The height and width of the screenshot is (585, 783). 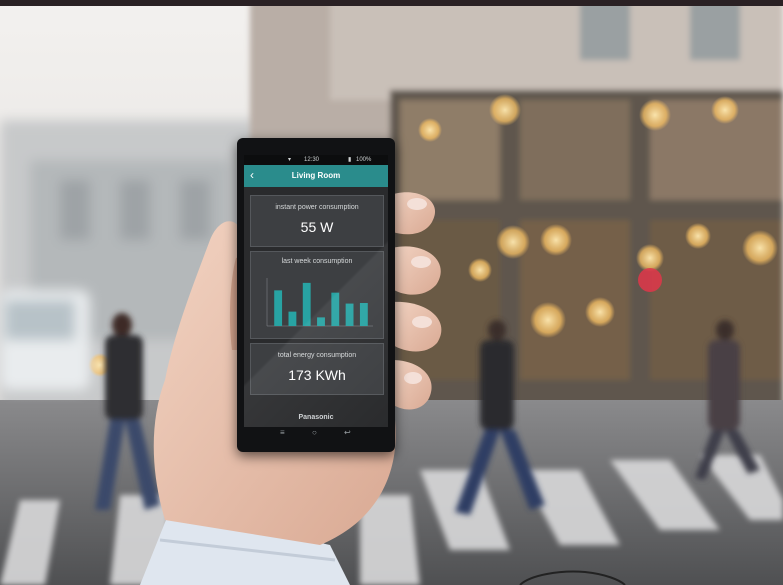 I want to click on total-energy-value: 173 KWh, so click(x=317, y=375).